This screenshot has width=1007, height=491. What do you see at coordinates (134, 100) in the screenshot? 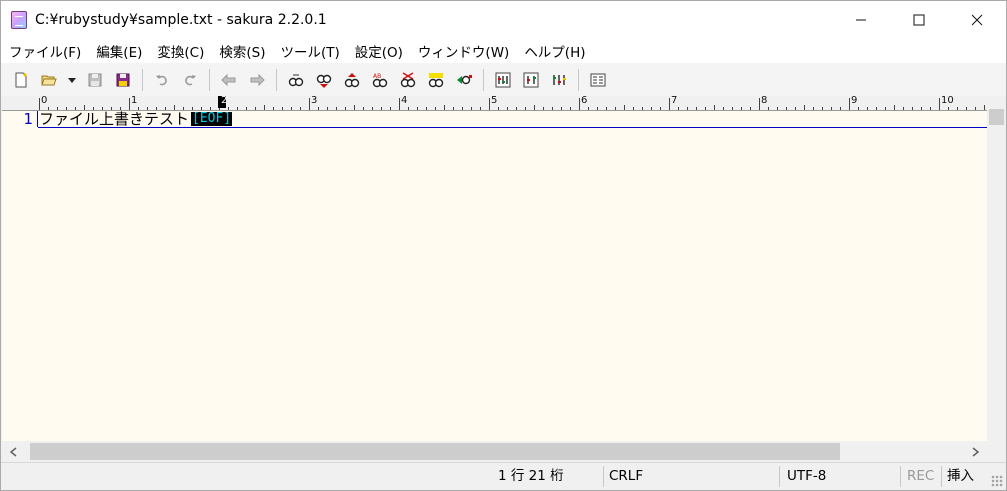
I see `ruler-label: 1` at bounding box center [134, 100].